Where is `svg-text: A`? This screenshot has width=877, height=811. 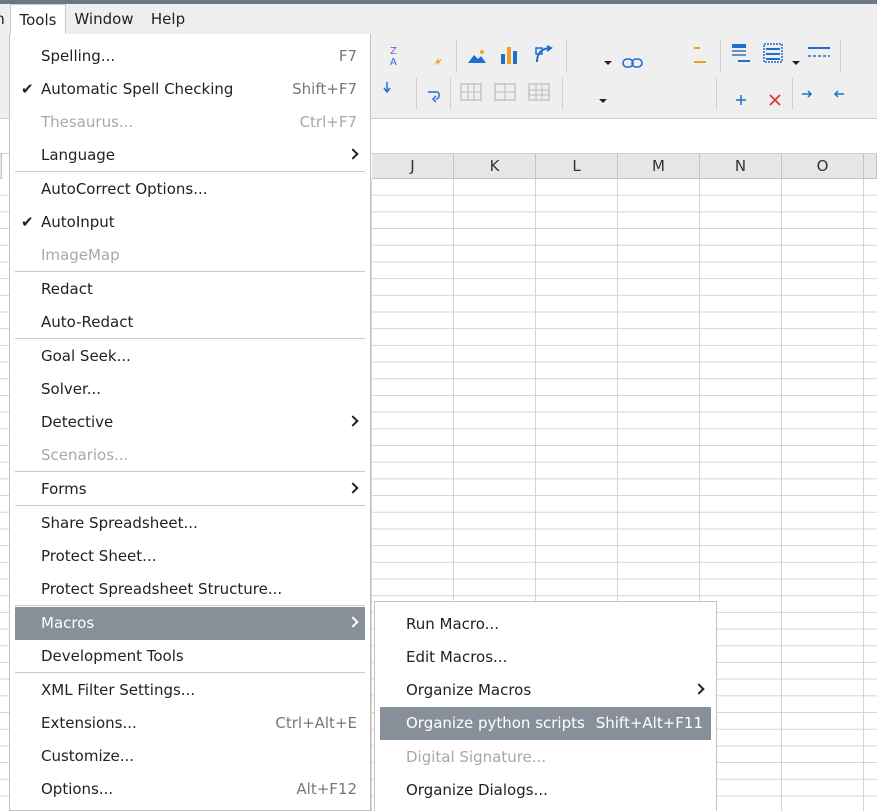
svg-text: A is located at coordinates (393, 61).